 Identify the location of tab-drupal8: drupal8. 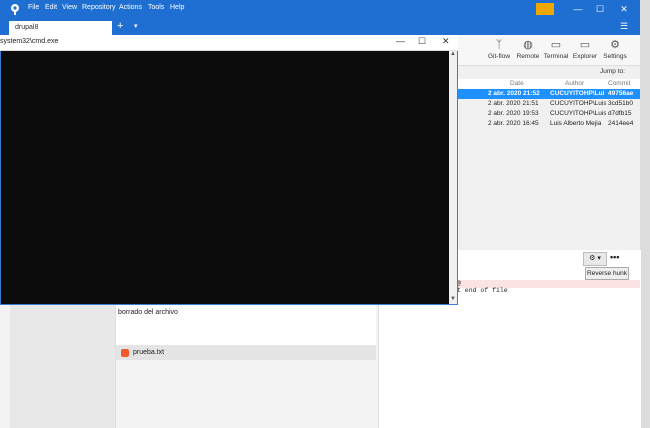
(60, 28).